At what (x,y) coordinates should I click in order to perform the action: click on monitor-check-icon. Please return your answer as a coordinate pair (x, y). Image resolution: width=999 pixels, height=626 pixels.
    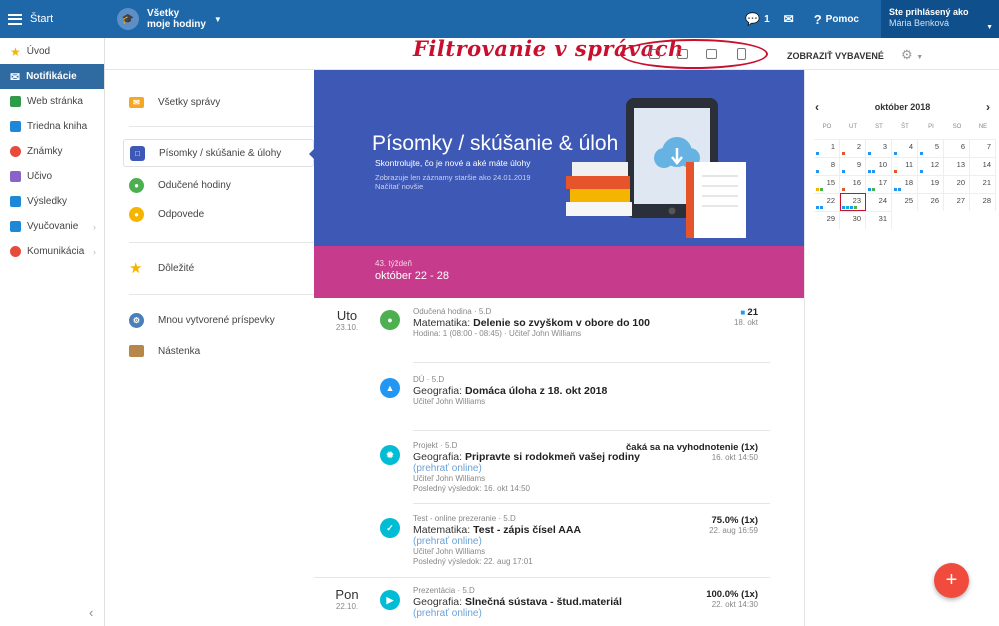
    Looking at the image, I should click on (682, 54).